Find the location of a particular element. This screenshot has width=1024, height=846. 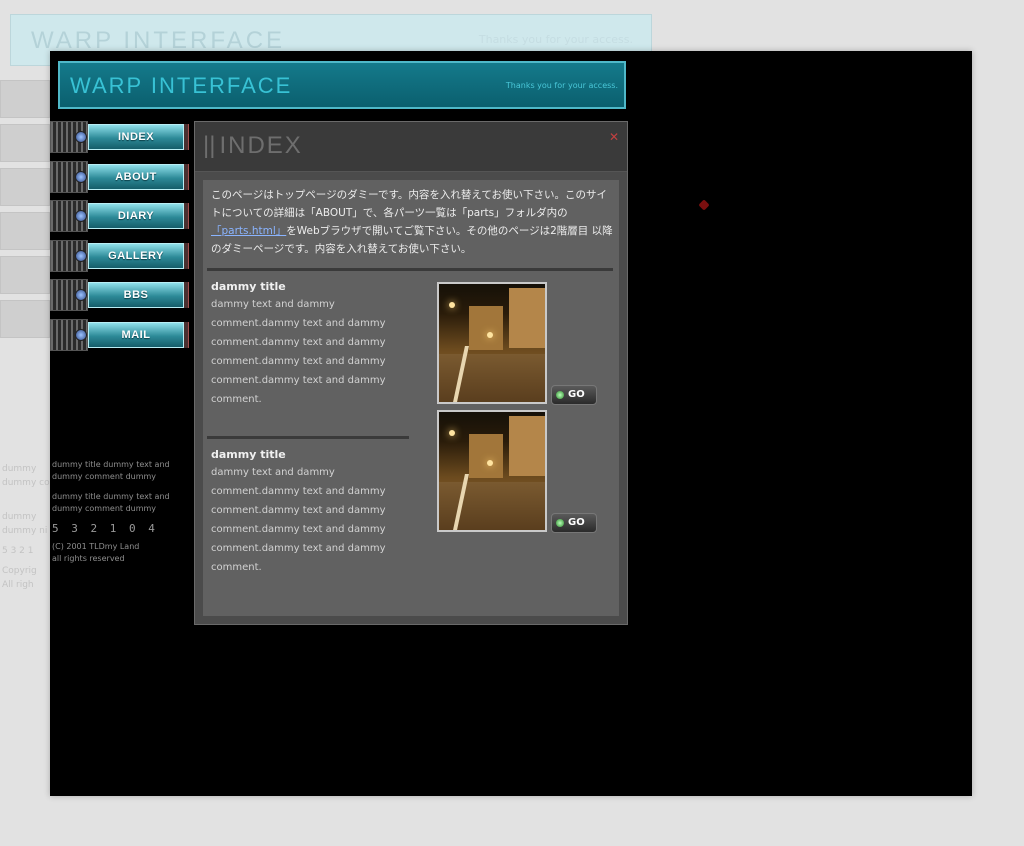

ghost-note: dummy ni is located at coordinates (25, 531).